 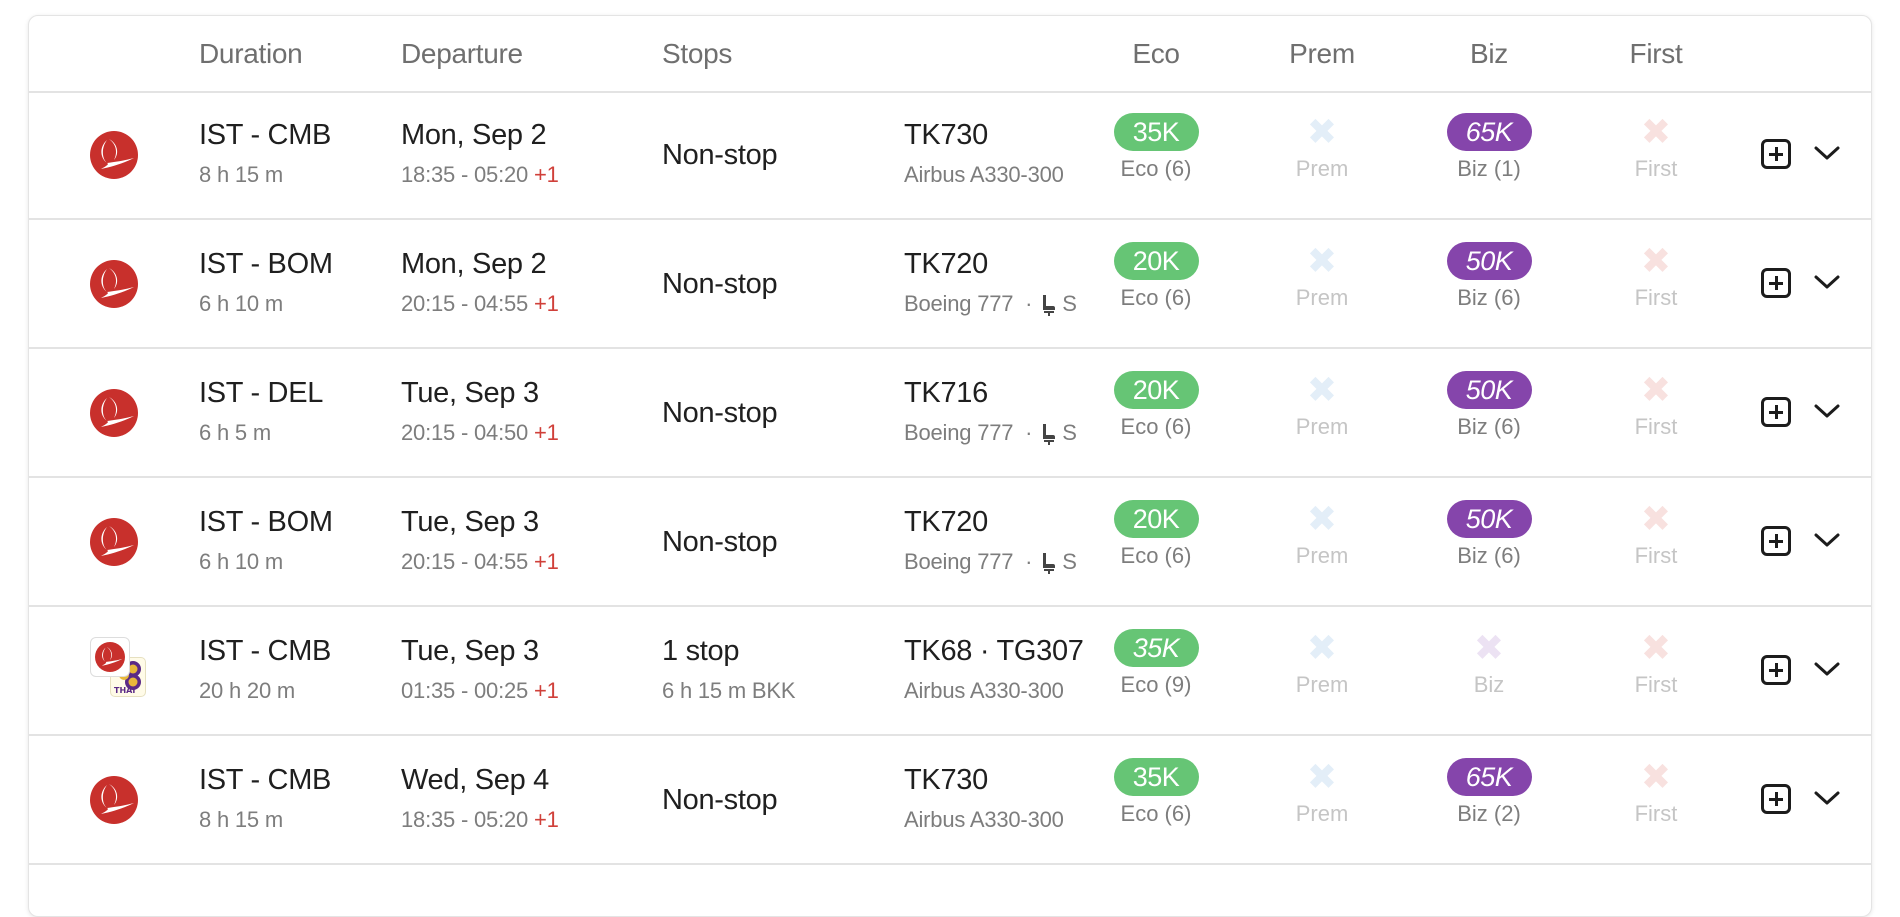 I want to click on header-prem: Prem, so click(x=1322, y=54).